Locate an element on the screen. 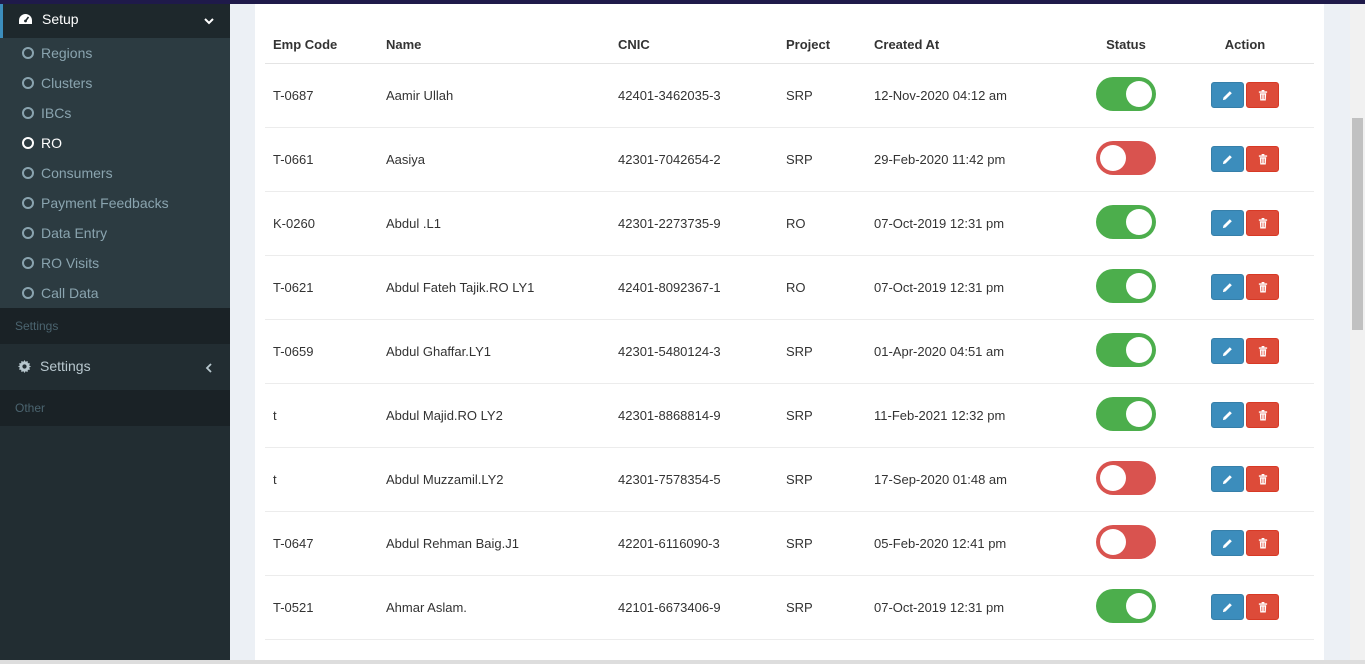 The width and height of the screenshot is (1365, 664). cell-created-at: 07-Oct-2019 12:31 pm is located at coordinates (971, 607).